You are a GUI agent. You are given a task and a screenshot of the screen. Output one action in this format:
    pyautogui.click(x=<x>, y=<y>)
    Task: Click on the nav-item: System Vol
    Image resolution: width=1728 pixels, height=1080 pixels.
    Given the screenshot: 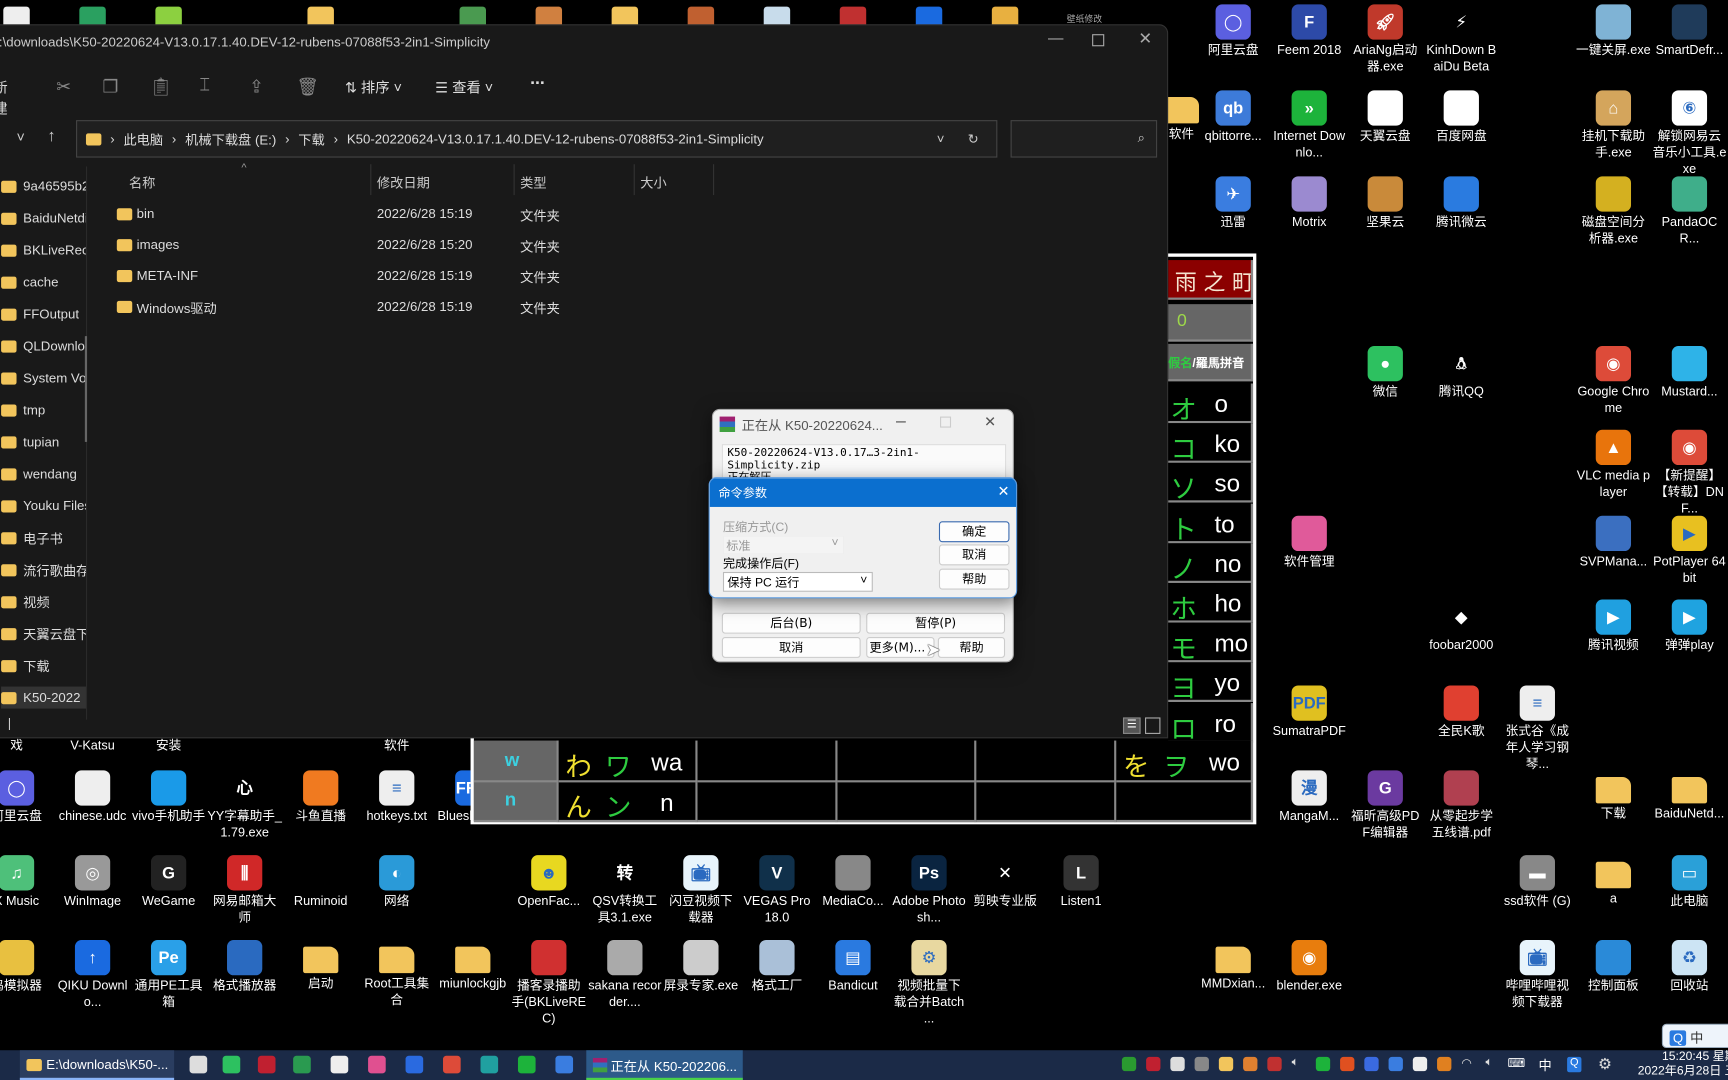 What is the action you would take?
    pyautogui.click(x=43, y=378)
    